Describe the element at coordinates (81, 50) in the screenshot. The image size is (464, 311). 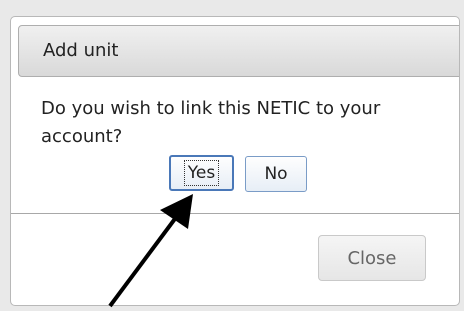
I see `dialog-title: Add unit` at that location.